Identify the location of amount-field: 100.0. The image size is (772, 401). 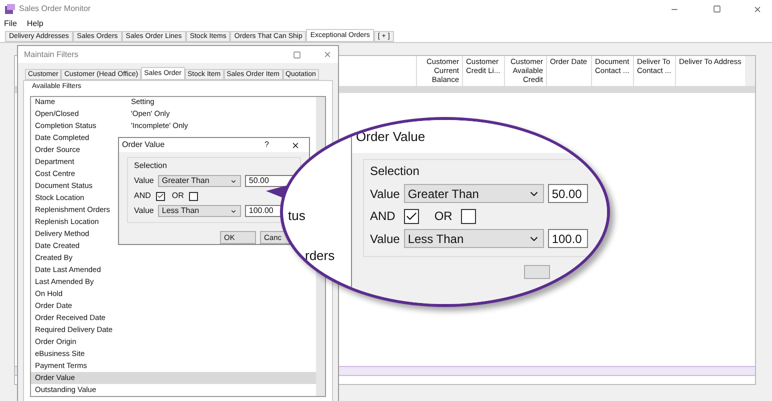
(568, 238).